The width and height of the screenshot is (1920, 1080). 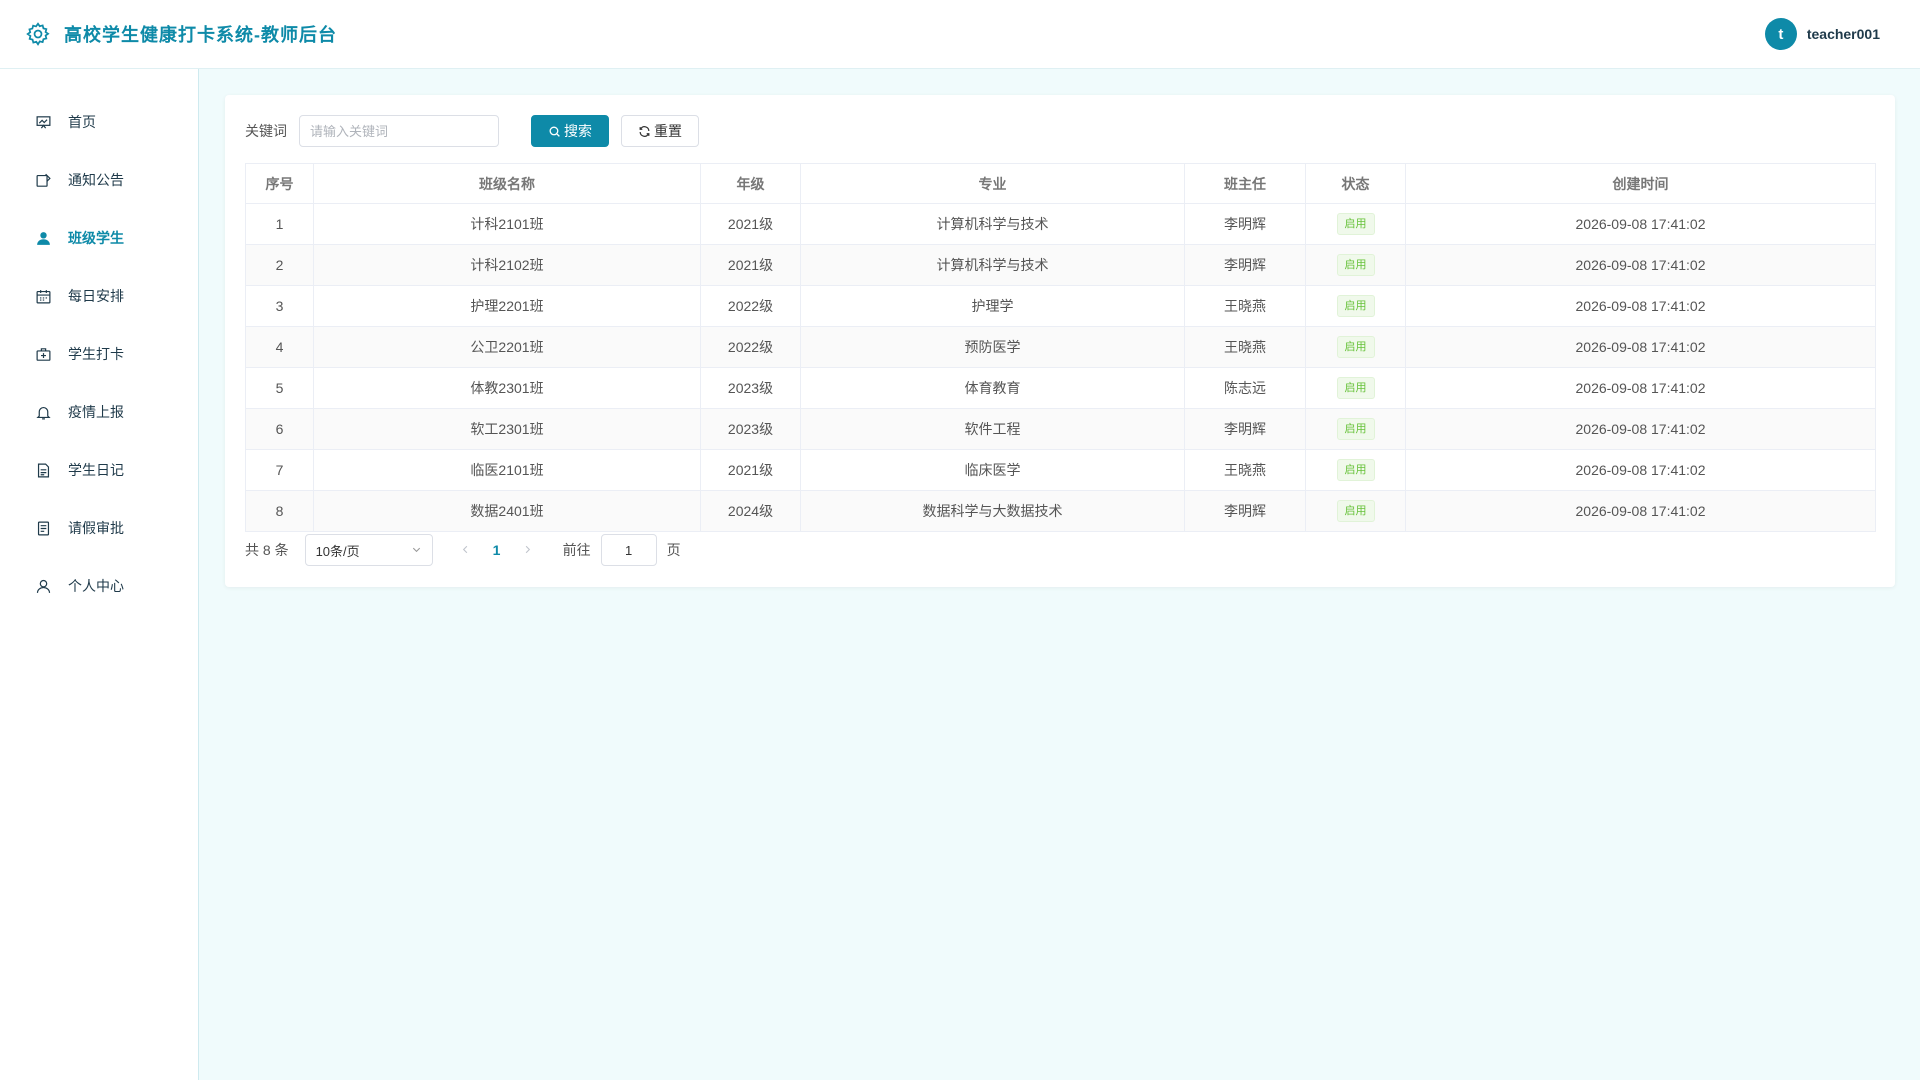 What do you see at coordinates (992, 429) in the screenshot?
I see `cell-major: 软件工程` at bounding box center [992, 429].